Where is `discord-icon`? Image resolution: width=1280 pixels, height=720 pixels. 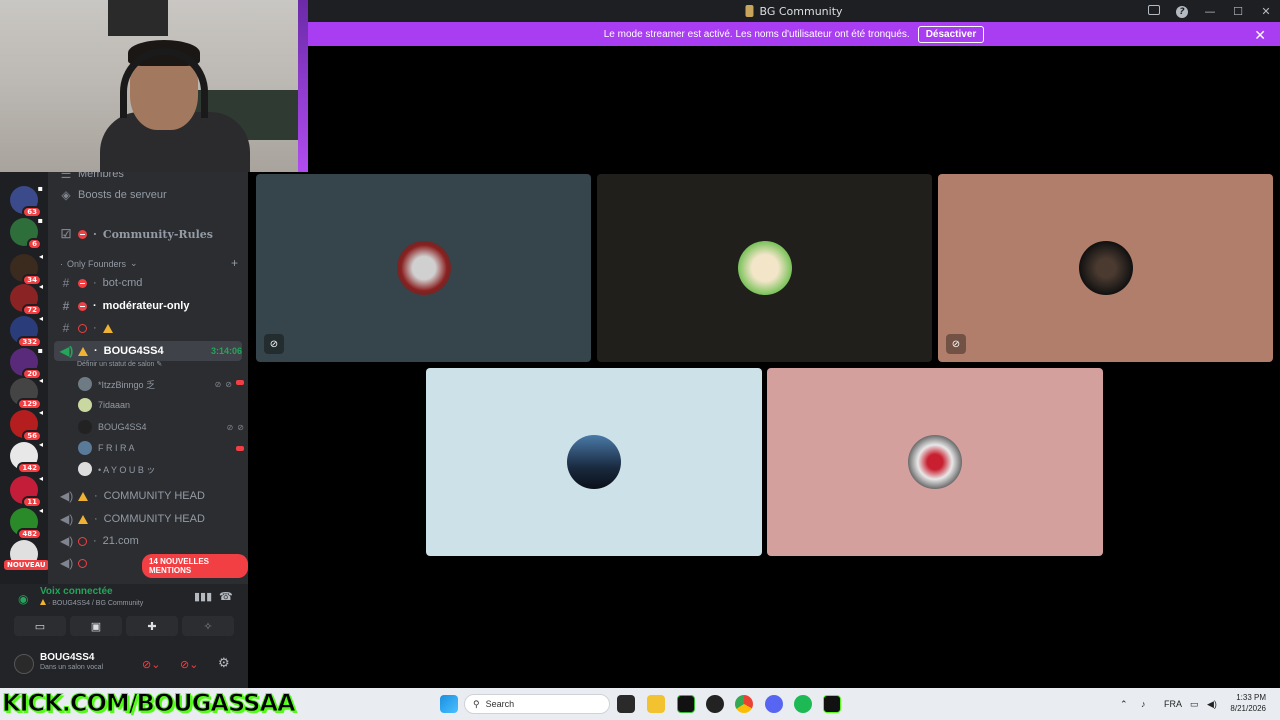 discord-icon is located at coordinates (774, 704).